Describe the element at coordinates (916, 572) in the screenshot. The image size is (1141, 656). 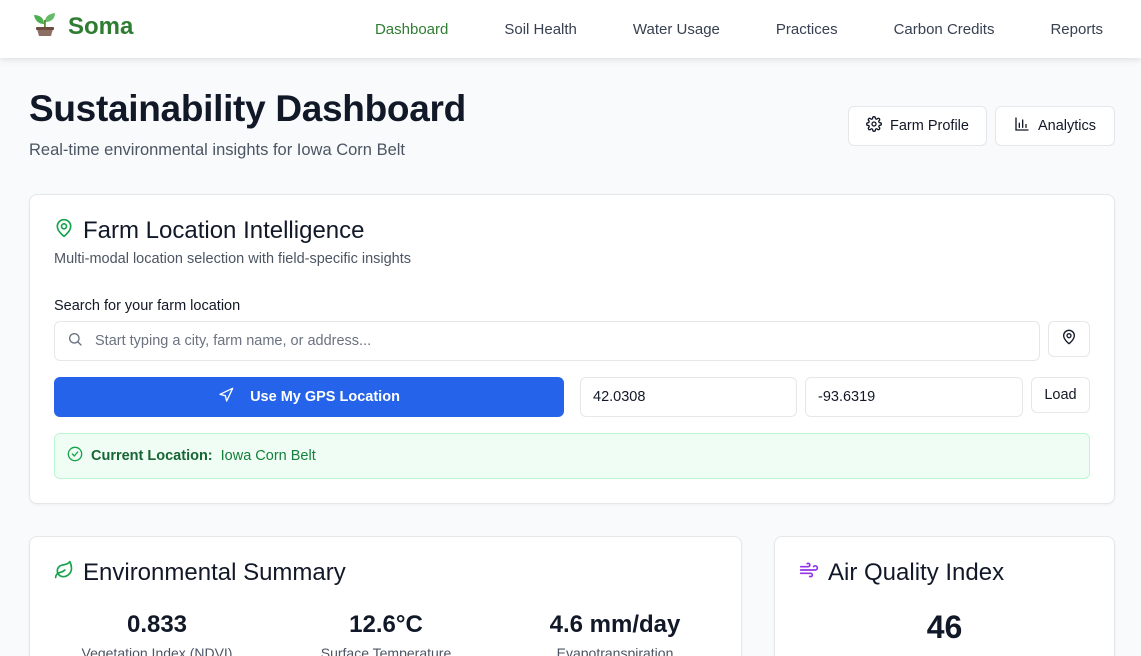
I see `air-quality-title-text: Air Quality Index` at that location.